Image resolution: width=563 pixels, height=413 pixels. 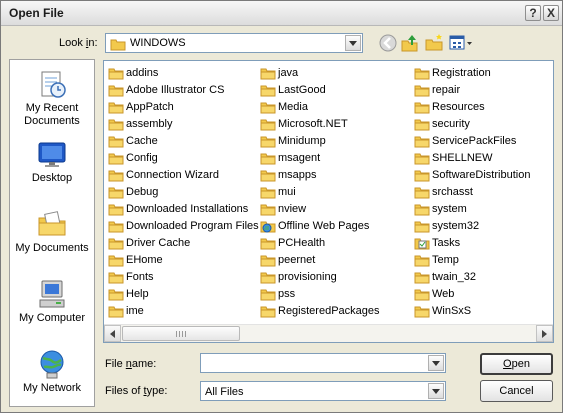 What do you see at coordinates (451, 124) in the screenshot?
I see `file-item-name: security` at bounding box center [451, 124].